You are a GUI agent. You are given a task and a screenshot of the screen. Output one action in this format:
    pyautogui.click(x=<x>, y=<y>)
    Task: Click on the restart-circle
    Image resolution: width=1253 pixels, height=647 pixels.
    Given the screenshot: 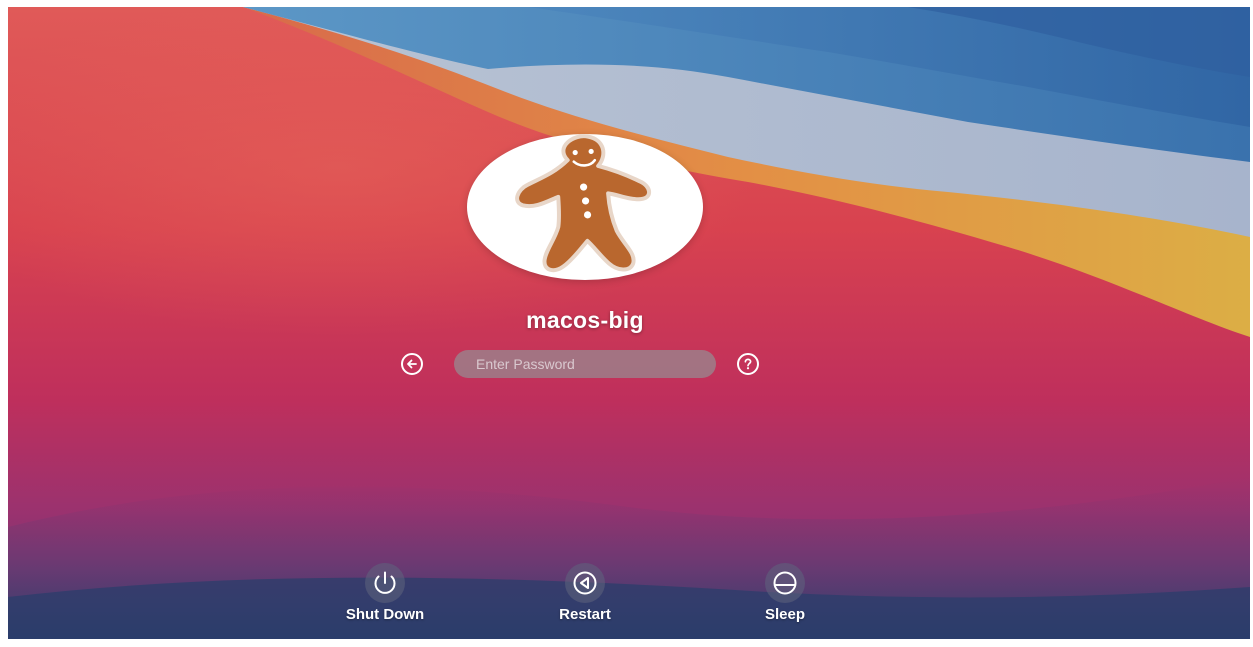 What is the action you would take?
    pyautogui.click(x=585, y=583)
    